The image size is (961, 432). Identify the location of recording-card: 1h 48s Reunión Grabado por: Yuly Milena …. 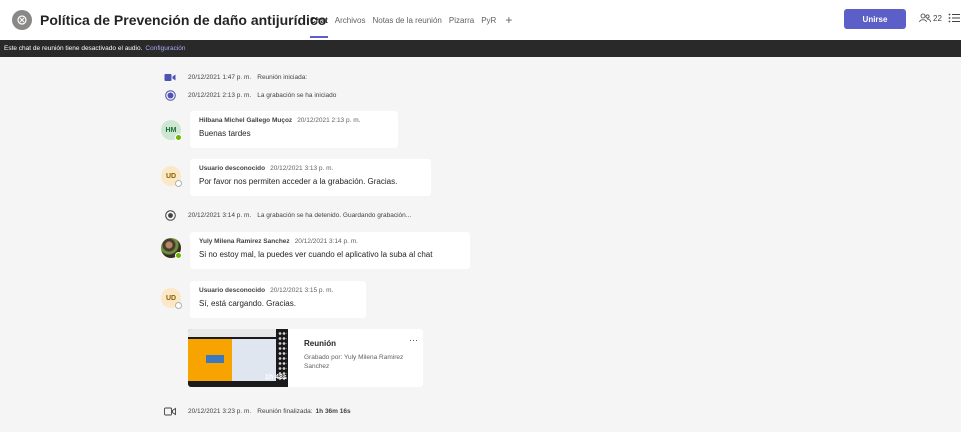
(305, 358).